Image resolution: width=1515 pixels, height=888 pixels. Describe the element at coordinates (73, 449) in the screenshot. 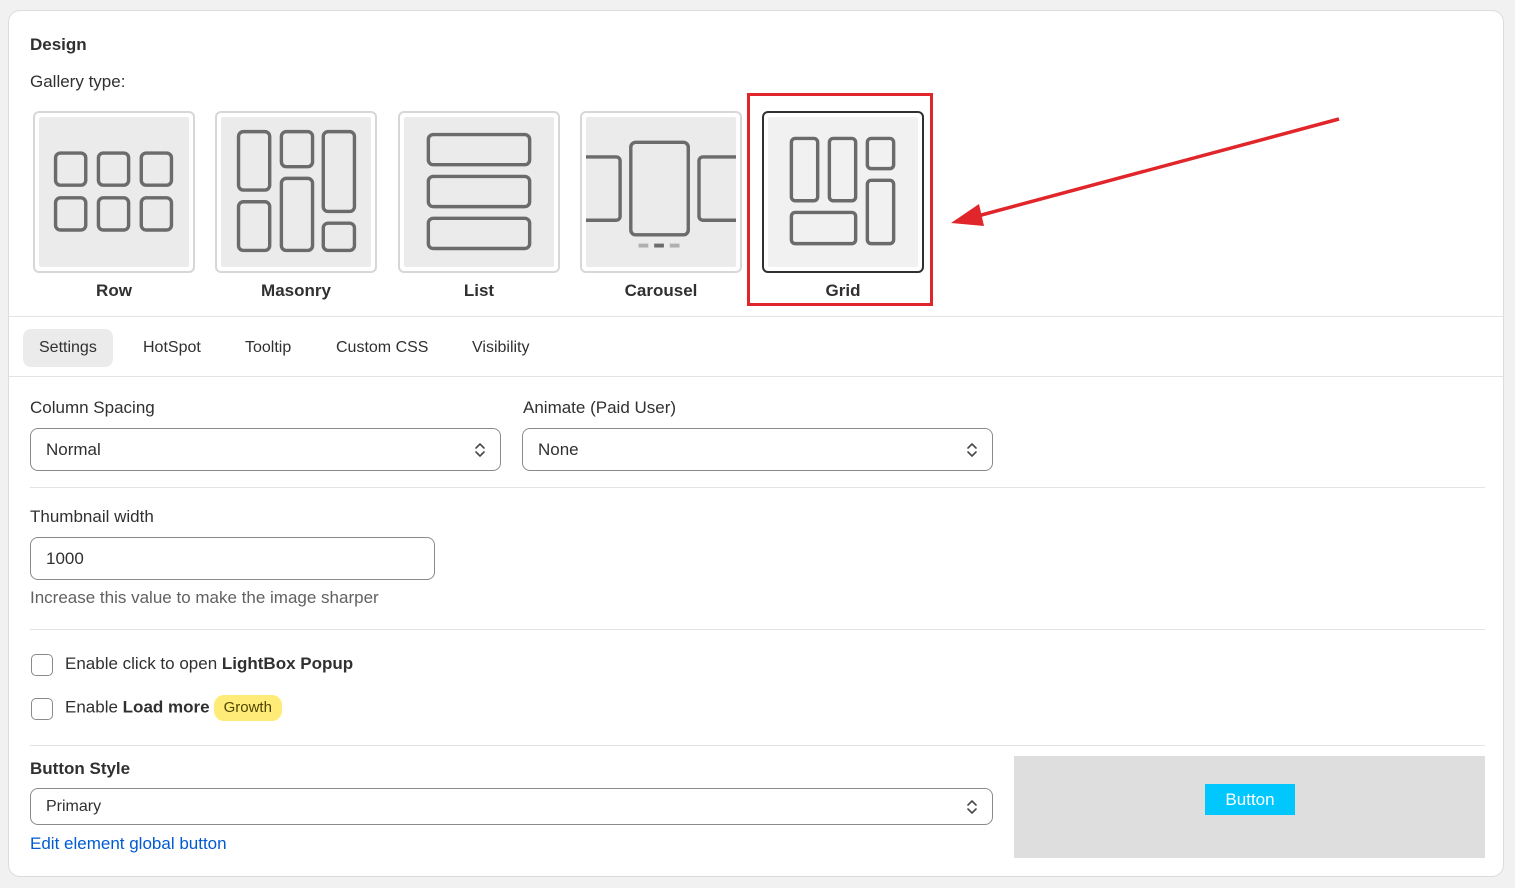

I see `column-spacing-value: Normal` at that location.